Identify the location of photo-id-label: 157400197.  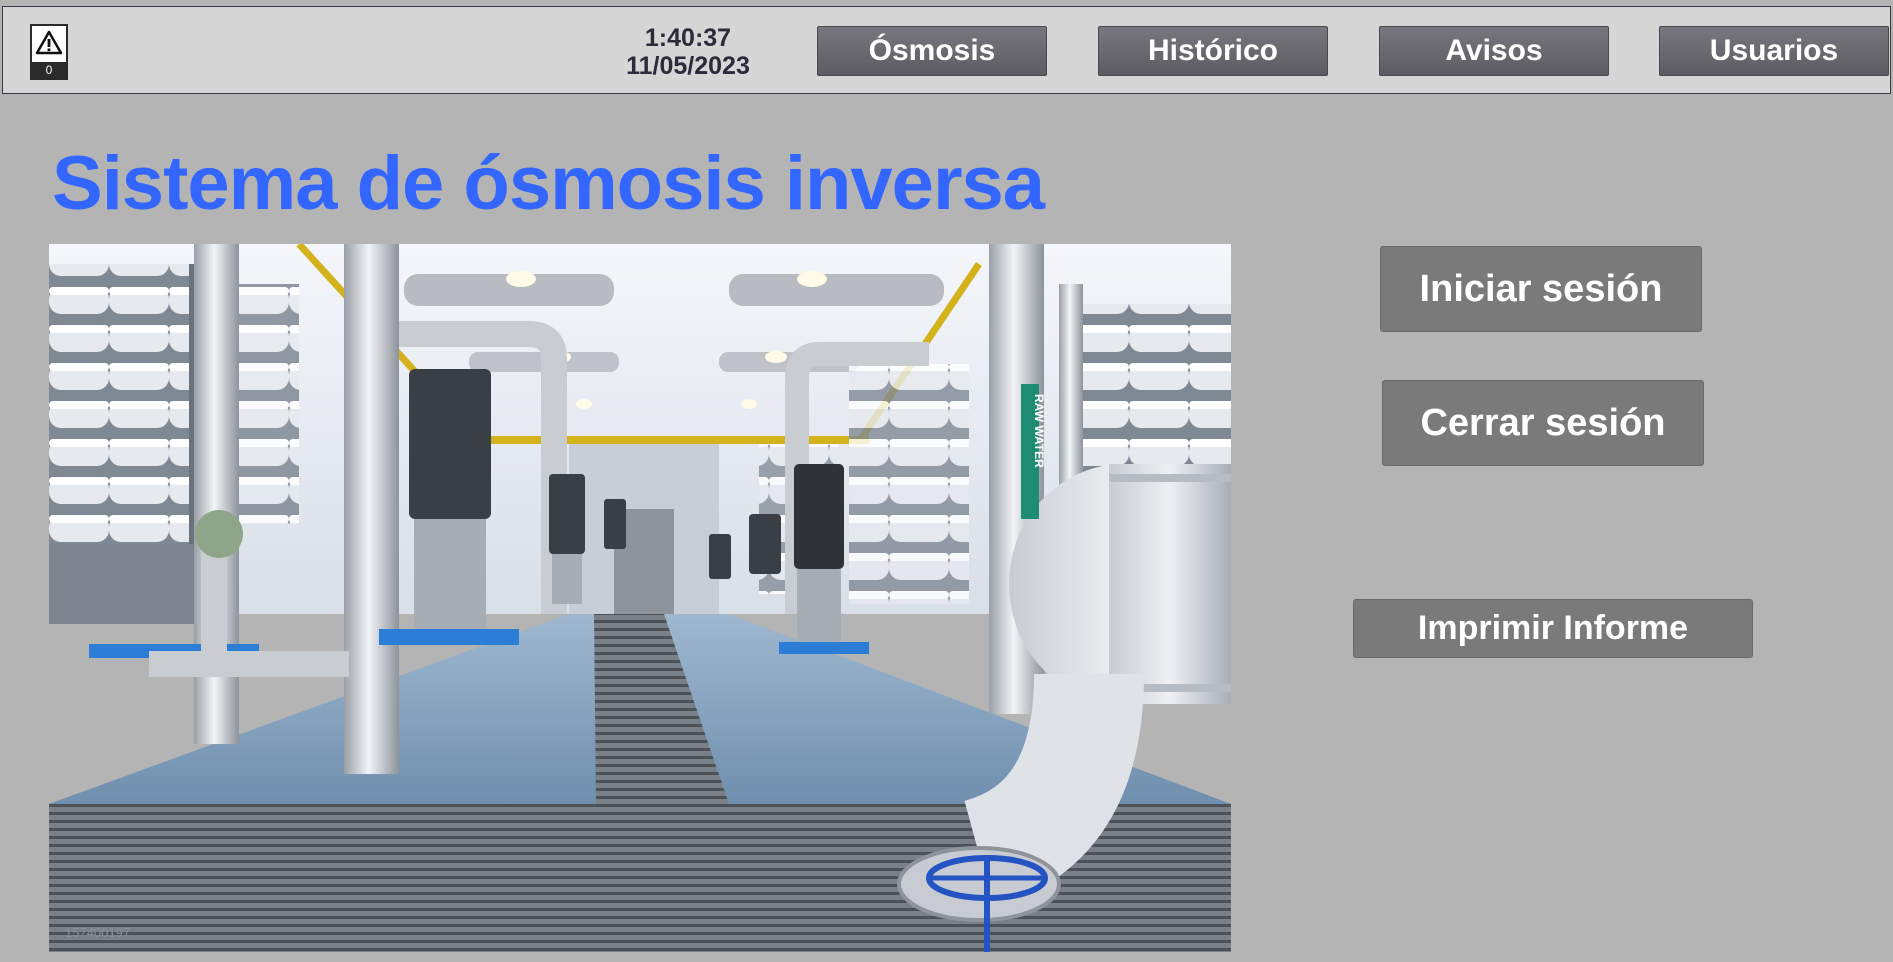
(98, 932).